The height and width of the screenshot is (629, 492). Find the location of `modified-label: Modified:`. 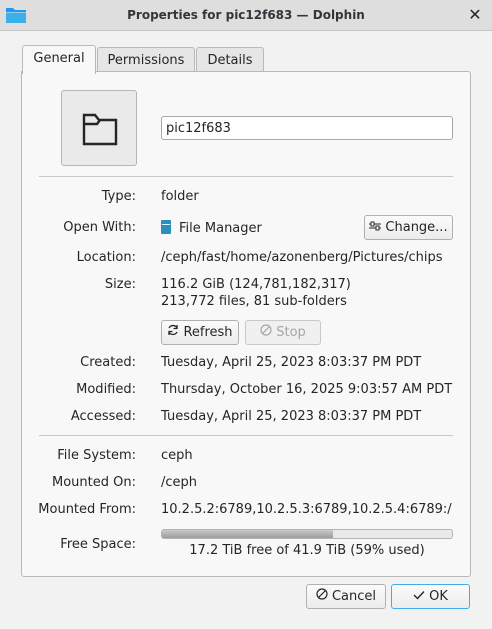

modified-label: Modified: is located at coordinates (106, 389).